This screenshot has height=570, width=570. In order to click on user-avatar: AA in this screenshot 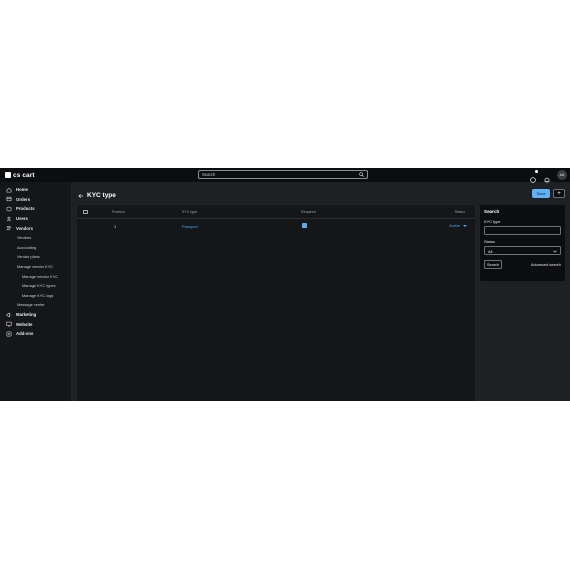, I will do `click(562, 175)`.